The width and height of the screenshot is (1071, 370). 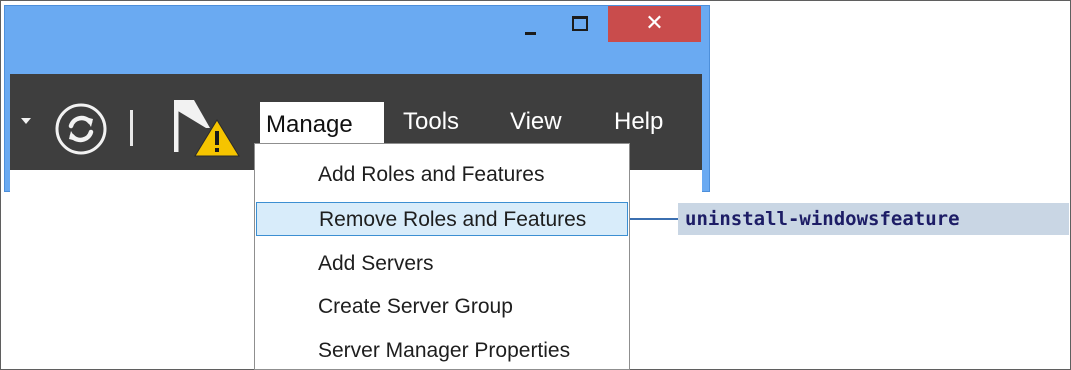 What do you see at coordinates (442, 351) in the screenshot?
I see `menu-item-server-manager-properties: Server Manager Properties` at bounding box center [442, 351].